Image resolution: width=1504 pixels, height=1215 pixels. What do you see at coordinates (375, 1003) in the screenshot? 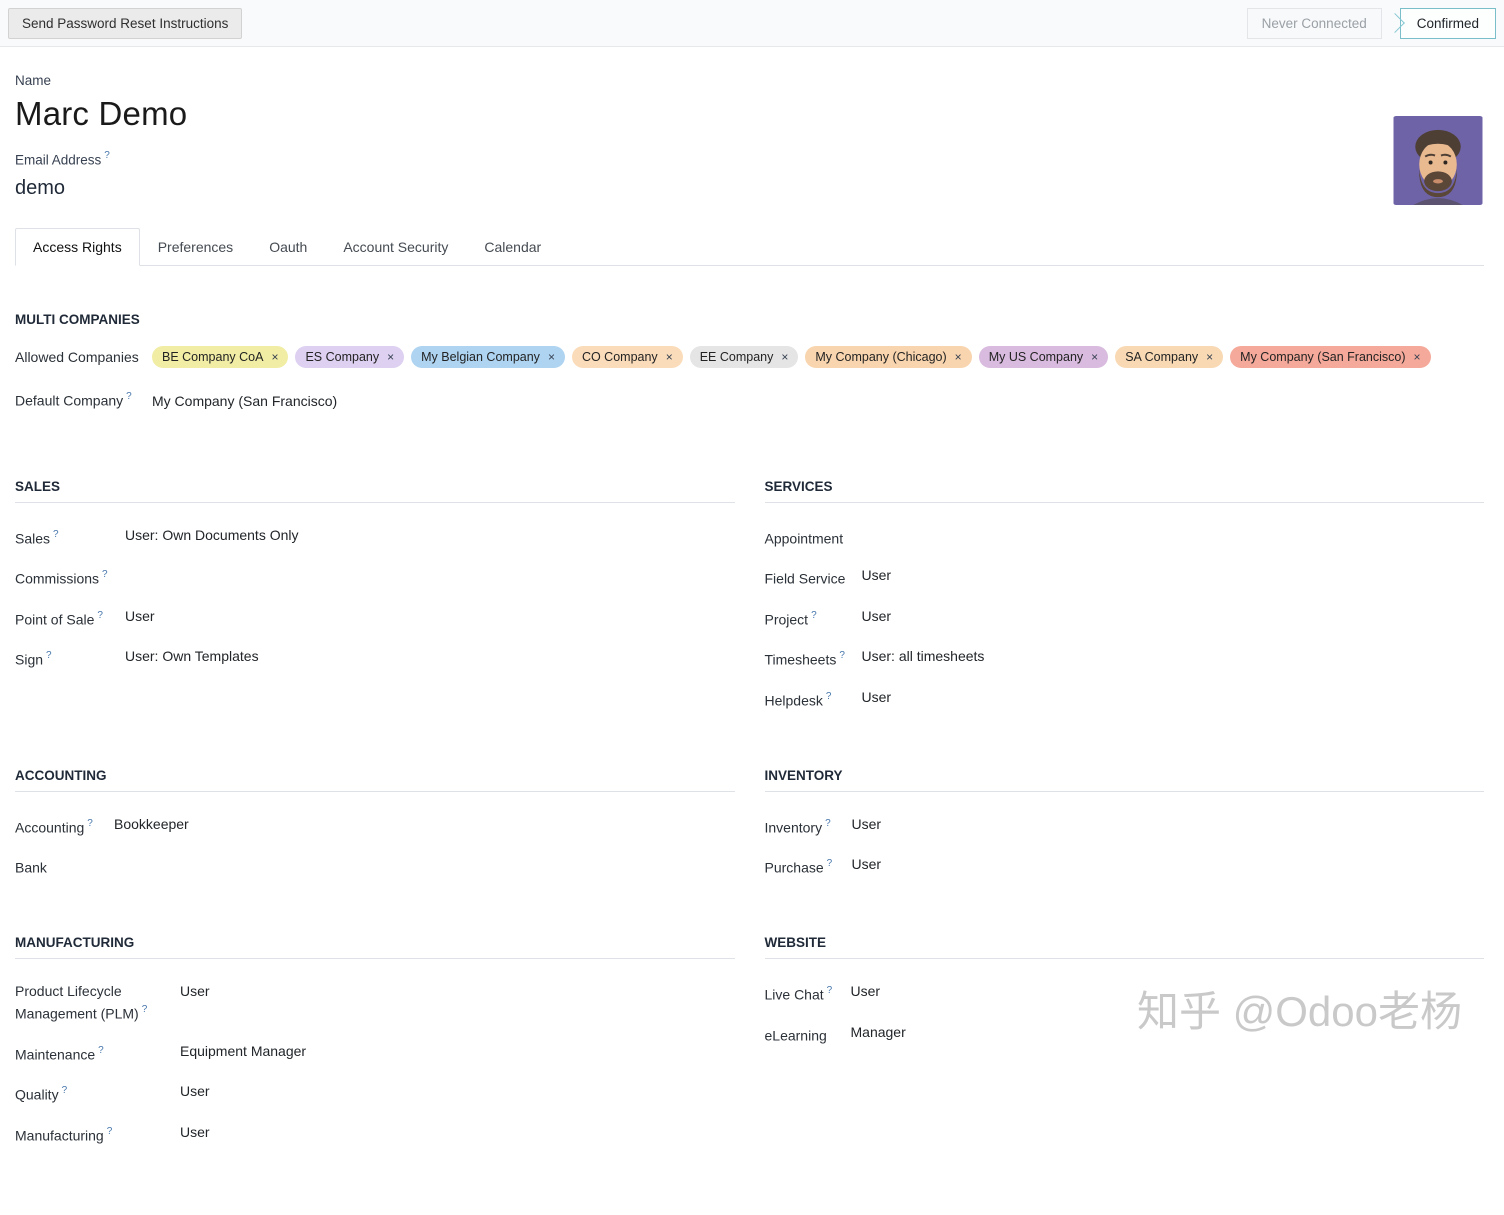
I see `field-row-plm: Product Lifecycle Management (PLM)? User` at bounding box center [375, 1003].